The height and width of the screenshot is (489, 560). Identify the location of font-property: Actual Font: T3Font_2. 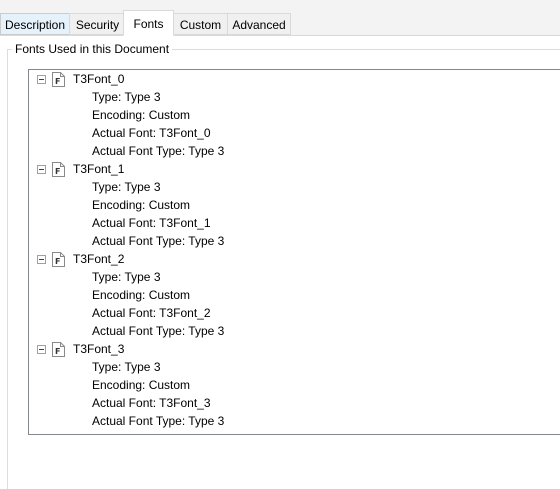
(294, 313).